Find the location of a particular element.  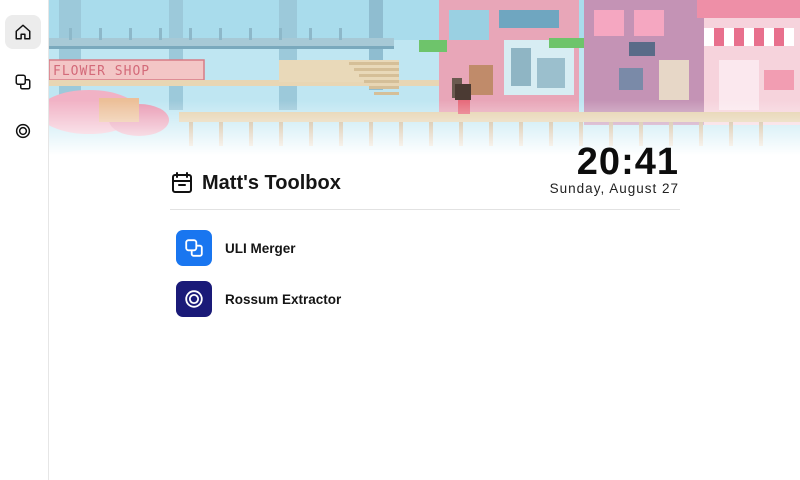

clock-date: Sunday, August 27 is located at coordinates (614, 188).